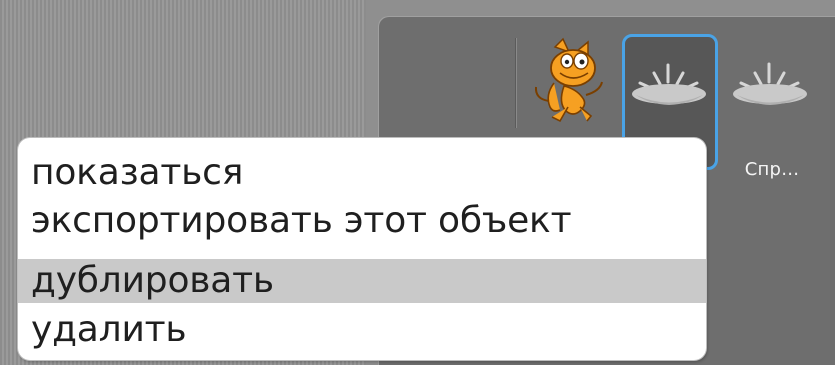  Describe the element at coordinates (362, 220) in the screenshot. I see `menu-item-export-object: экспортировать этот объект` at that location.